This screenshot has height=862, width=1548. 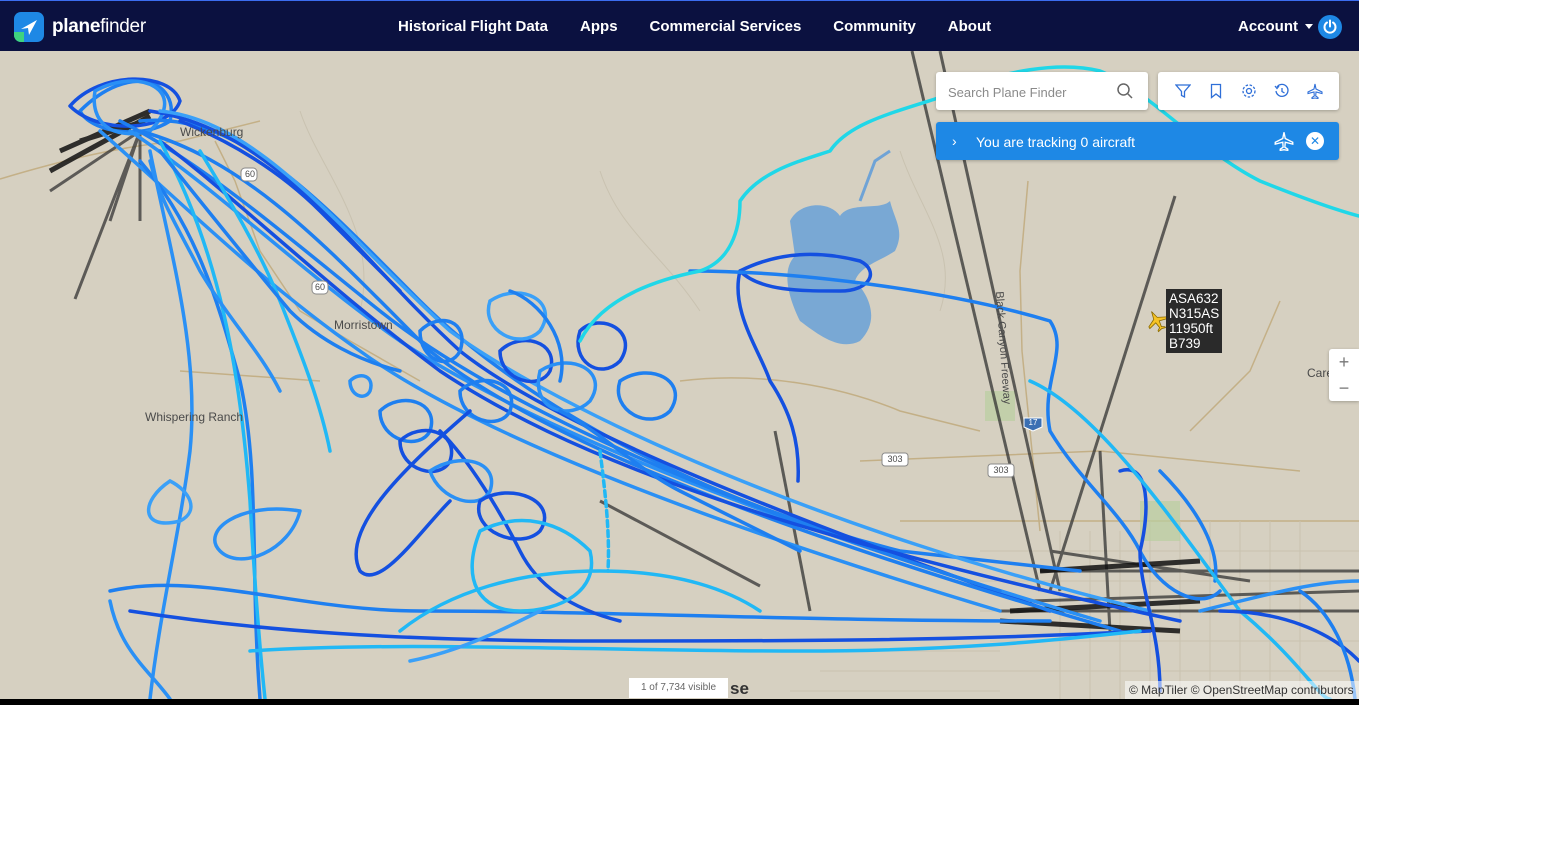 What do you see at coordinates (363, 325) in the screenshot?
I see `place-label-morristown: Morristown` at bounding box center [363, 325].